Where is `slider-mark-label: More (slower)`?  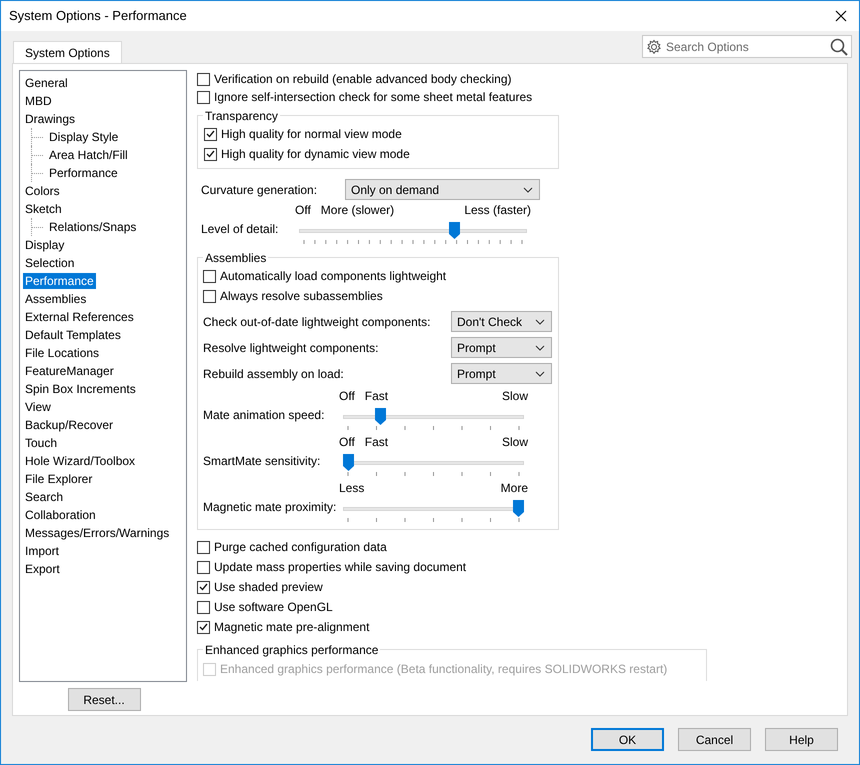 slider-mark-label: More (slower) is located at coordinates (357, 210).